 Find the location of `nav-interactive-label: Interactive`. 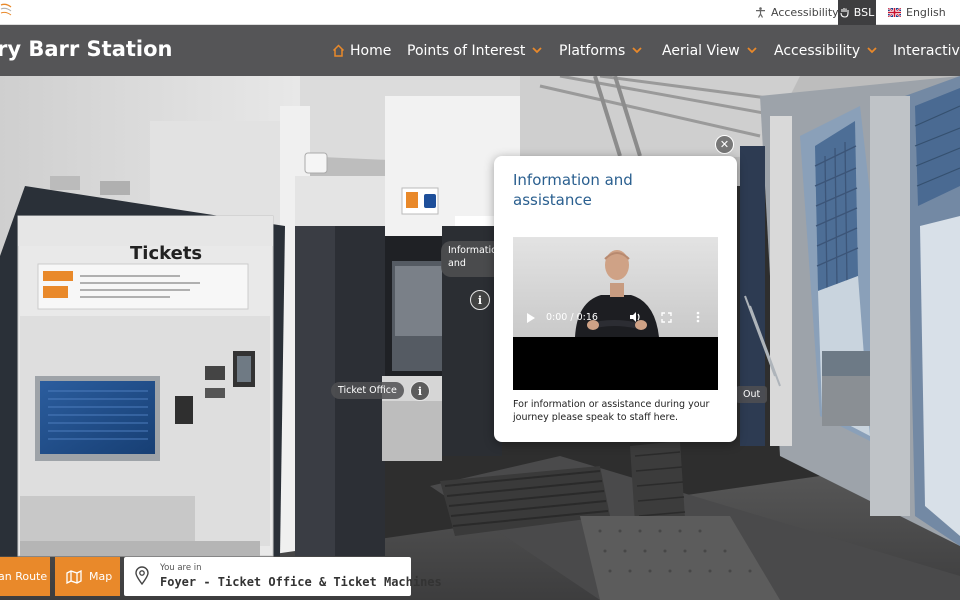

nav-interactive-label: Interactive is located at coordinates (926, 50).